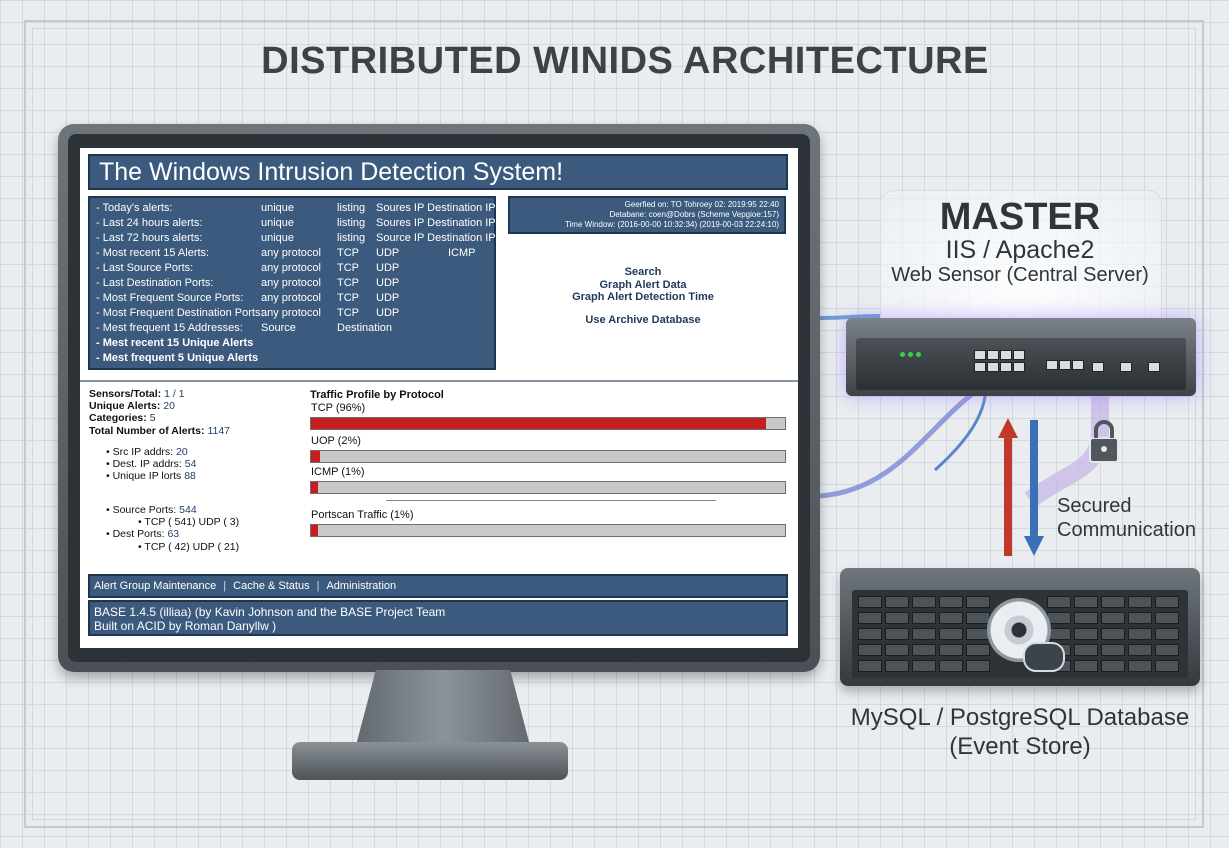 Image resolution: width=1229 pixels, height=848 pixels. I want to click on alert-menu-link: Source, so click(278, 328).